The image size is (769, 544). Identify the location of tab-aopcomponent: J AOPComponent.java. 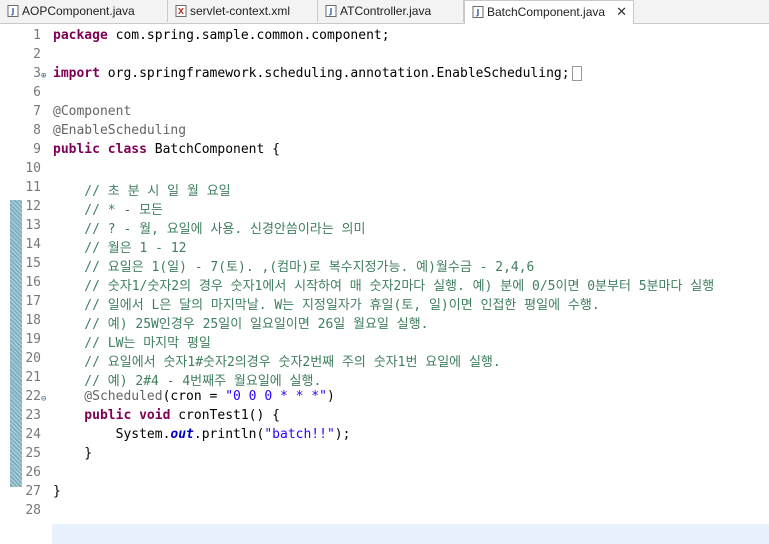
(84, 11).